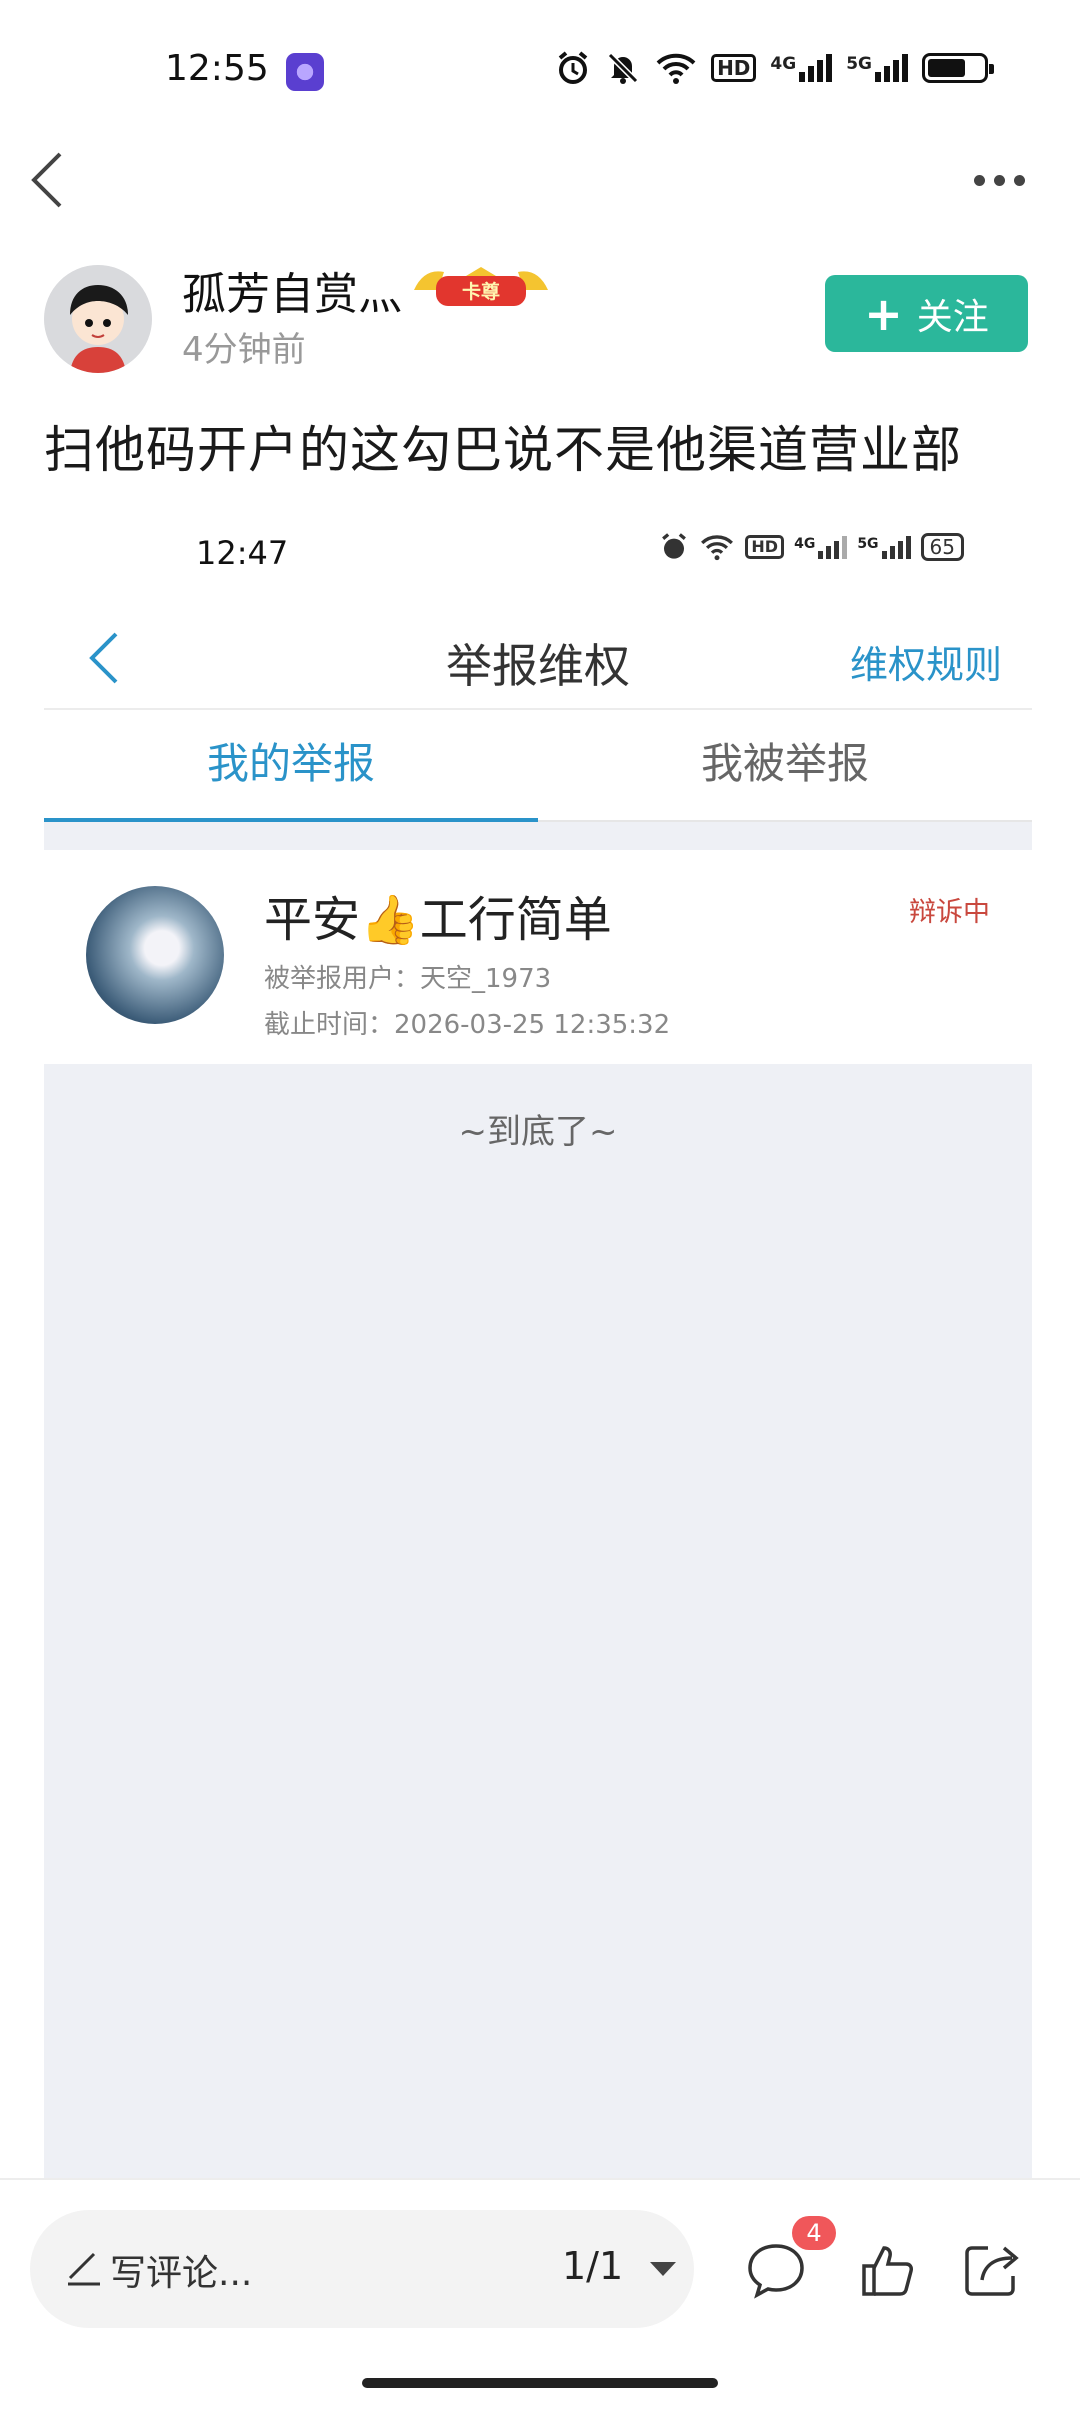 The height and width of the screenshot is (2412, 1080). I want to click on comment-icon, so click(776, 2270).